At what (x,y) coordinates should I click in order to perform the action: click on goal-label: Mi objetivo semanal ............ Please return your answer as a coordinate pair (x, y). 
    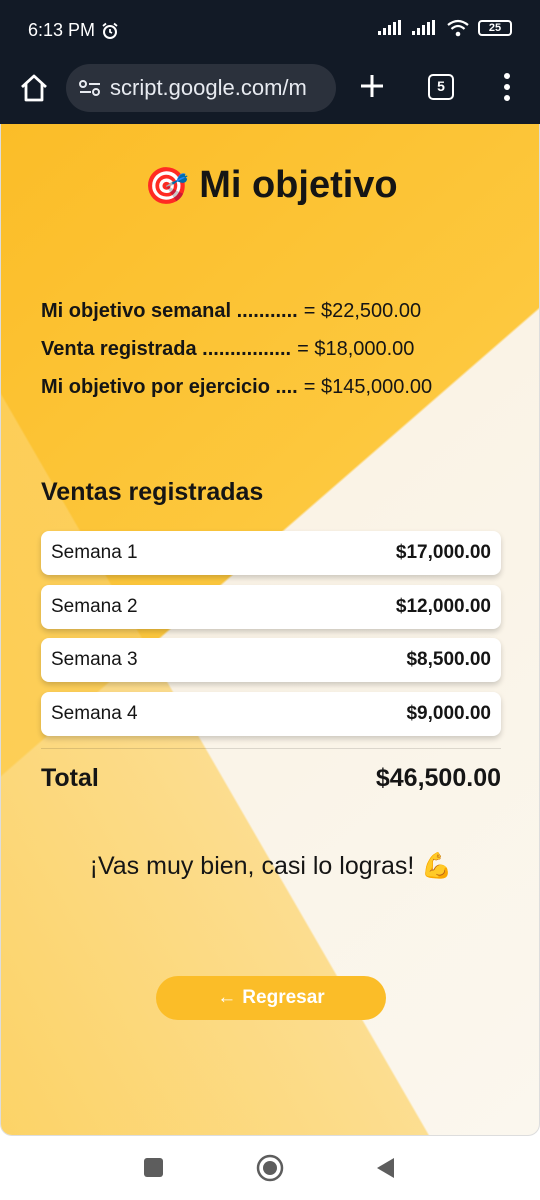
    Looking at the image, I should click on (169, 310).